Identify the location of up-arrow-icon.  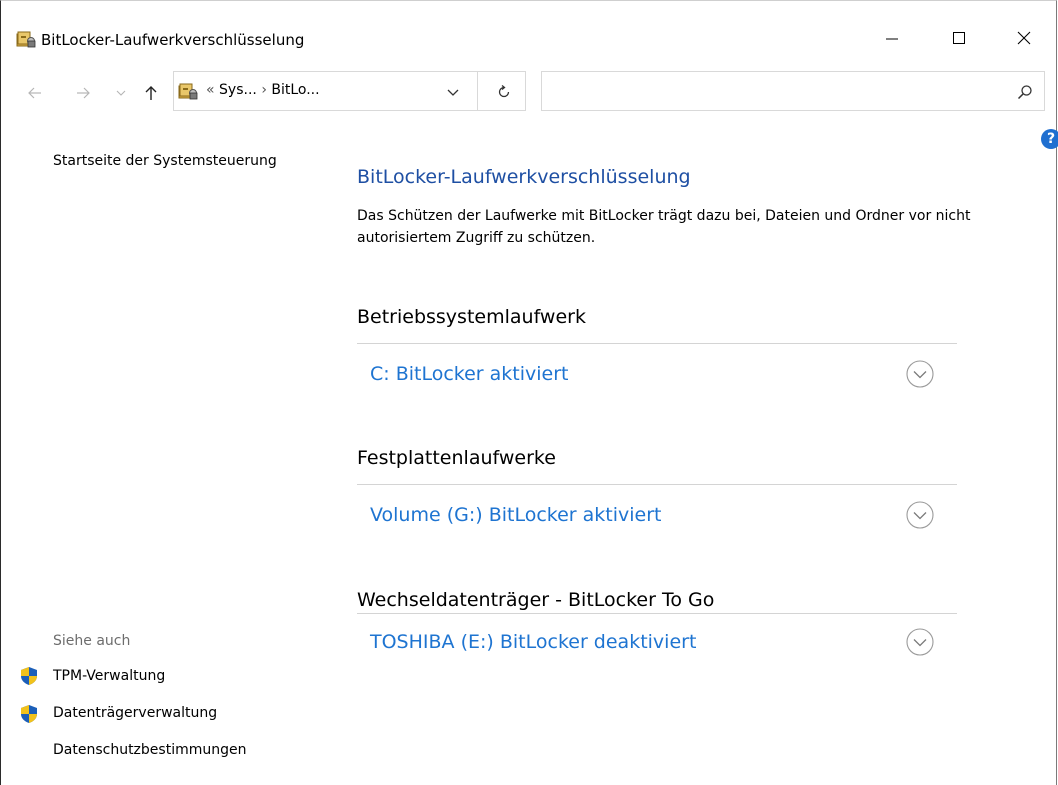
(151, 93).